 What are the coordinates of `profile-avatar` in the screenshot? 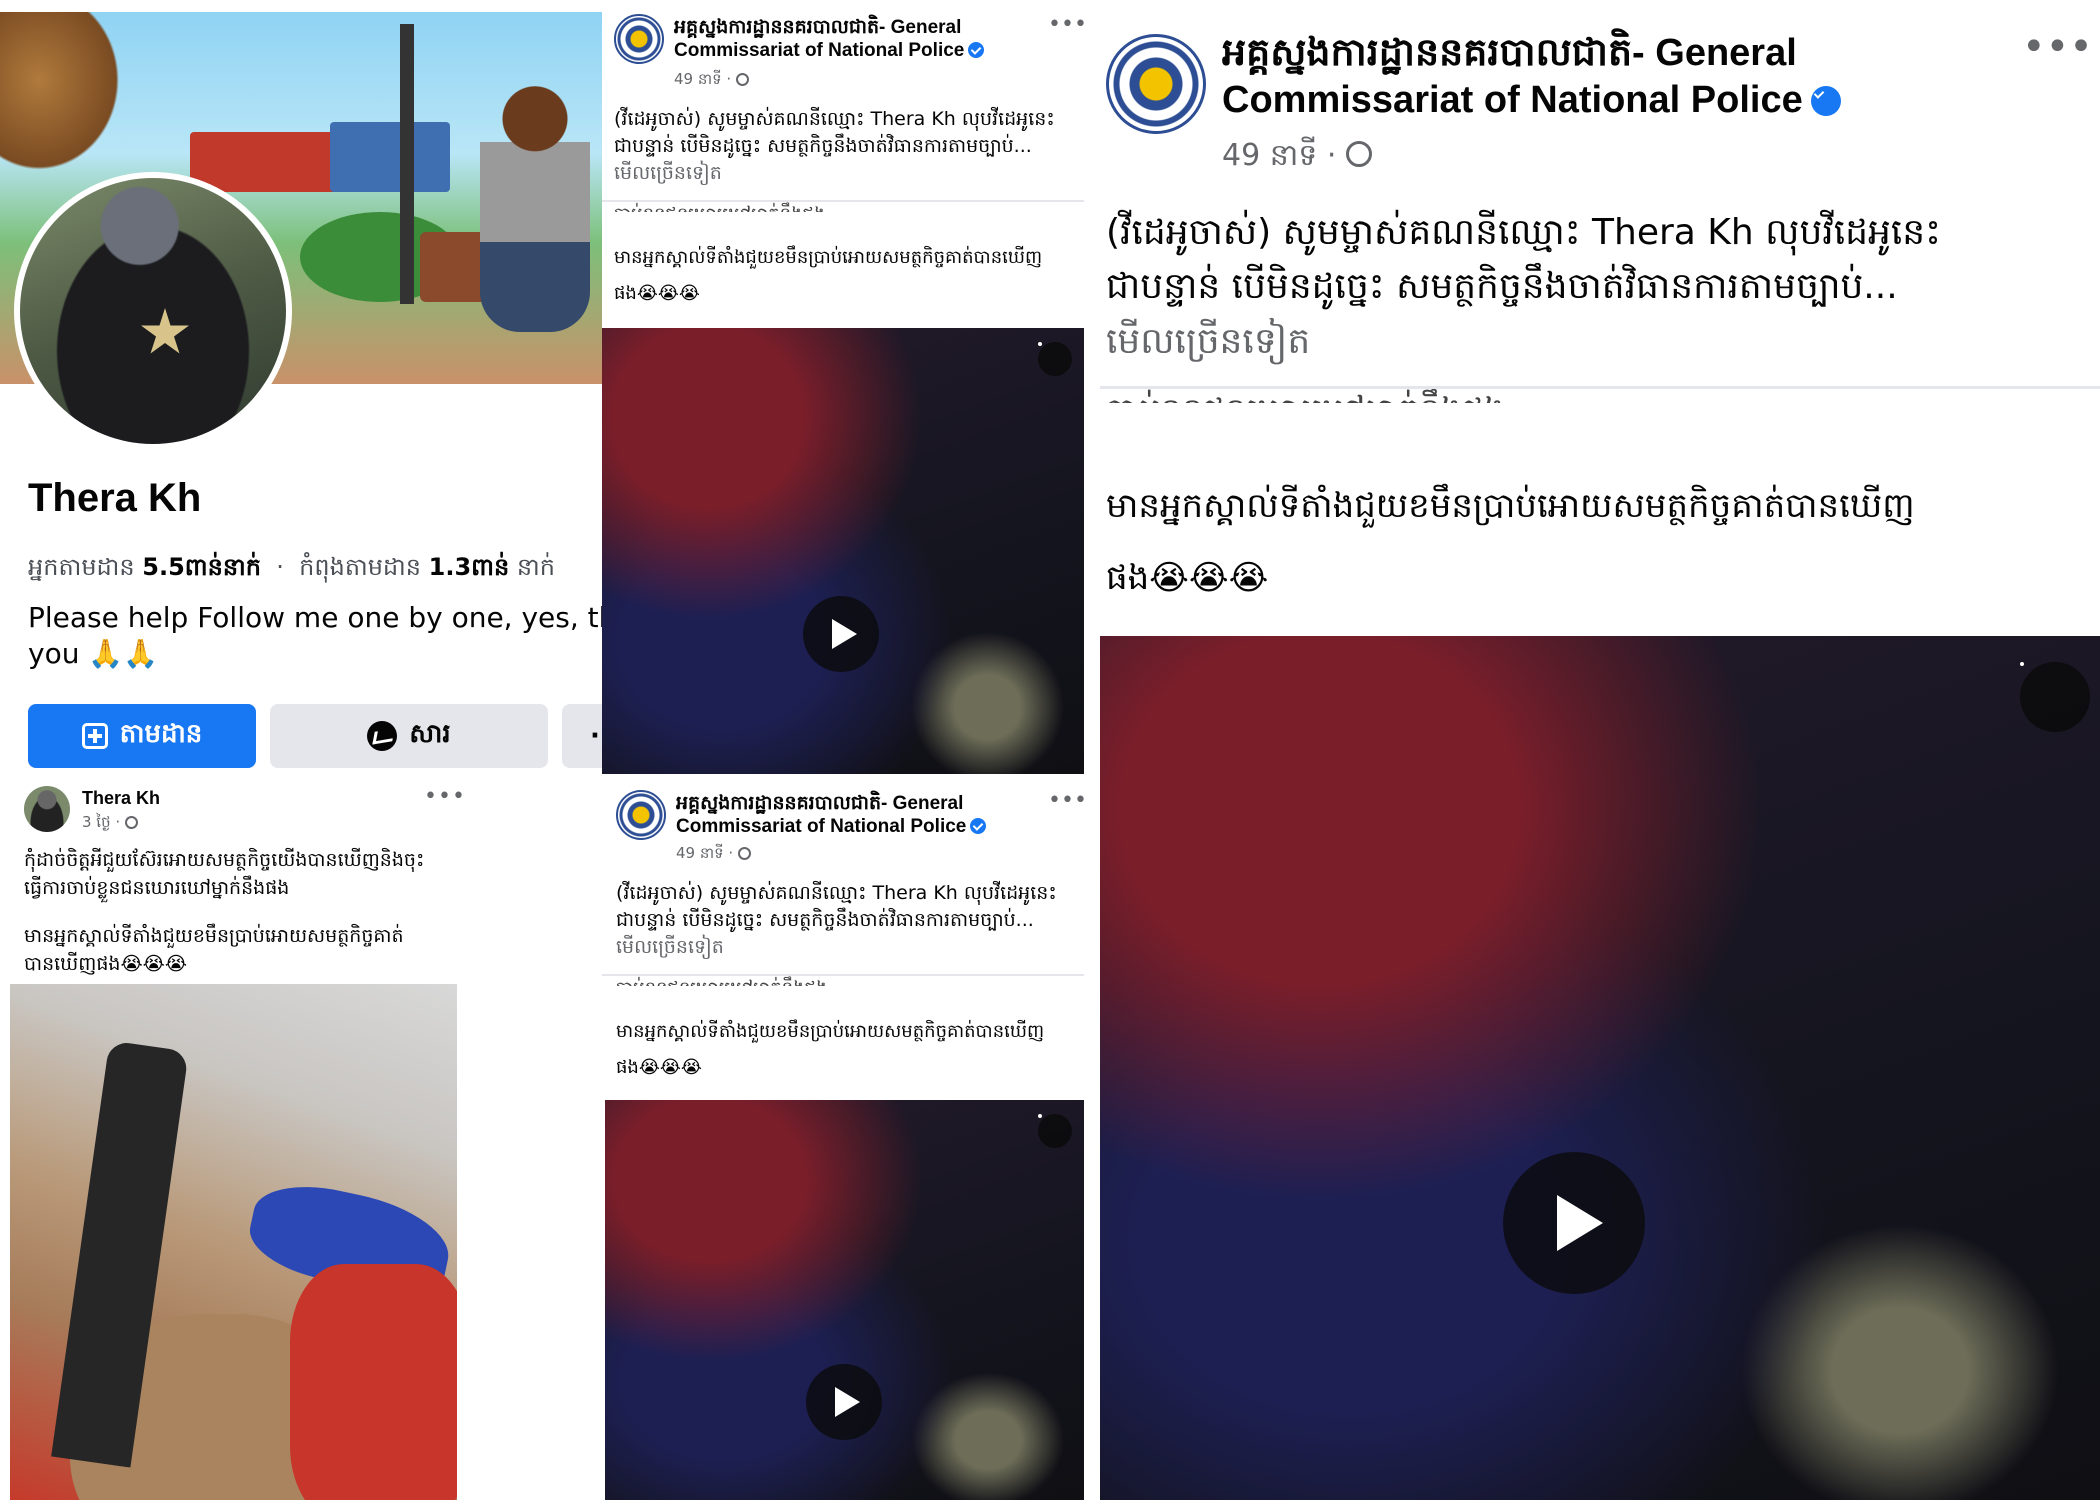 It's located at (153, 311).